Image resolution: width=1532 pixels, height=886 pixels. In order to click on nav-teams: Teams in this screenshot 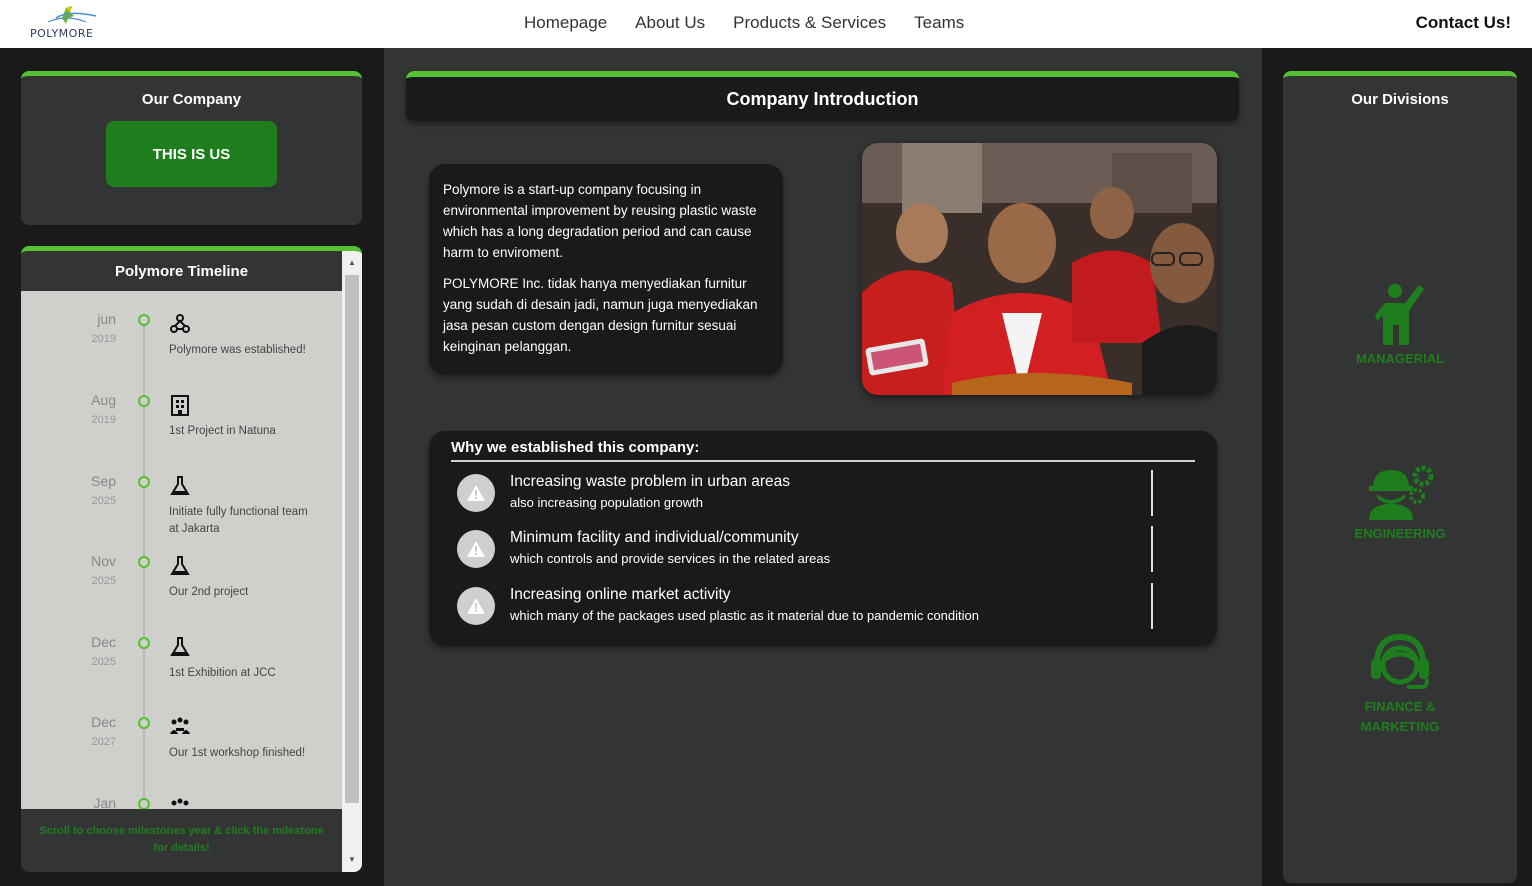, I will do `click(939, 23)`.